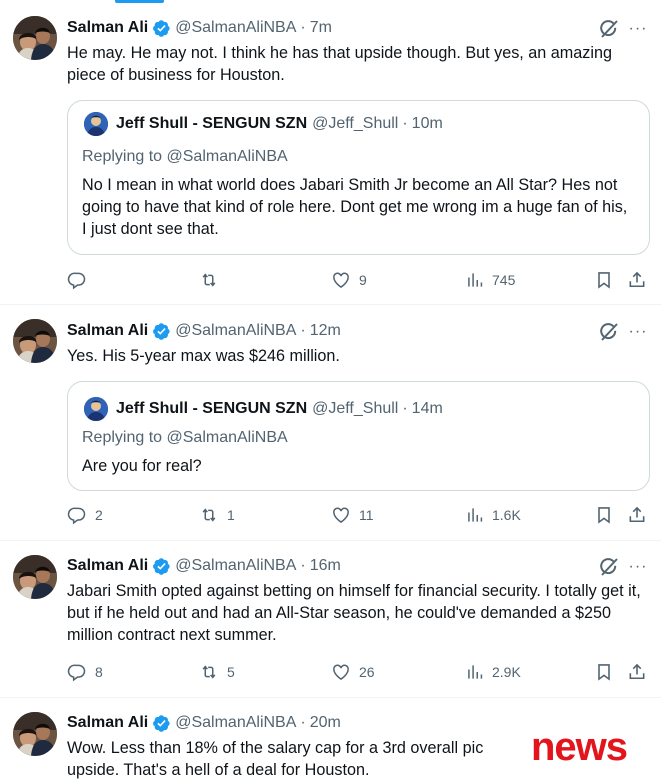 The image size is (661, 782). Describe the element at coordinates (217, 515) in the screenshot. I see `retweet-button: 1` at that location.